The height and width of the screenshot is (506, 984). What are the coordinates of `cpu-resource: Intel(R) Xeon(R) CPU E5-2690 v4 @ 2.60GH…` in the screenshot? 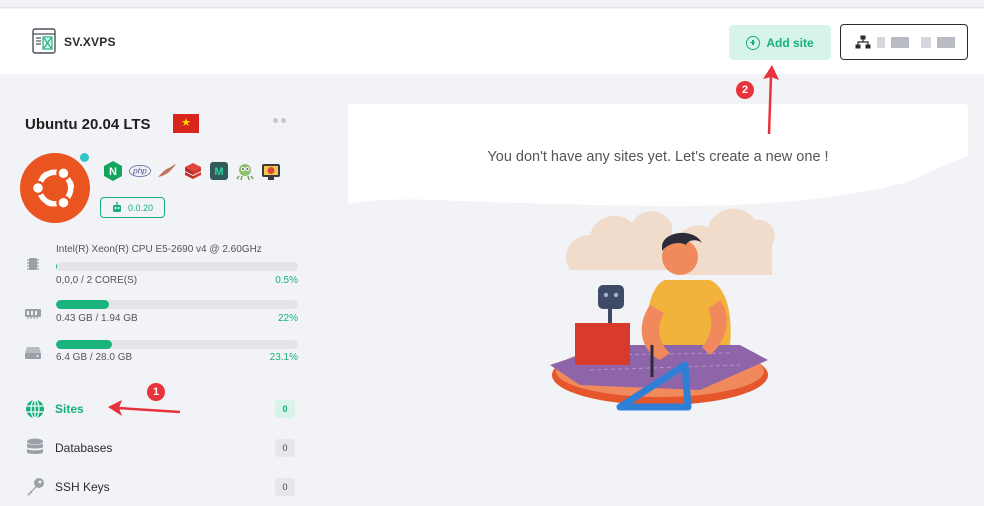 It's located at (161, 265).